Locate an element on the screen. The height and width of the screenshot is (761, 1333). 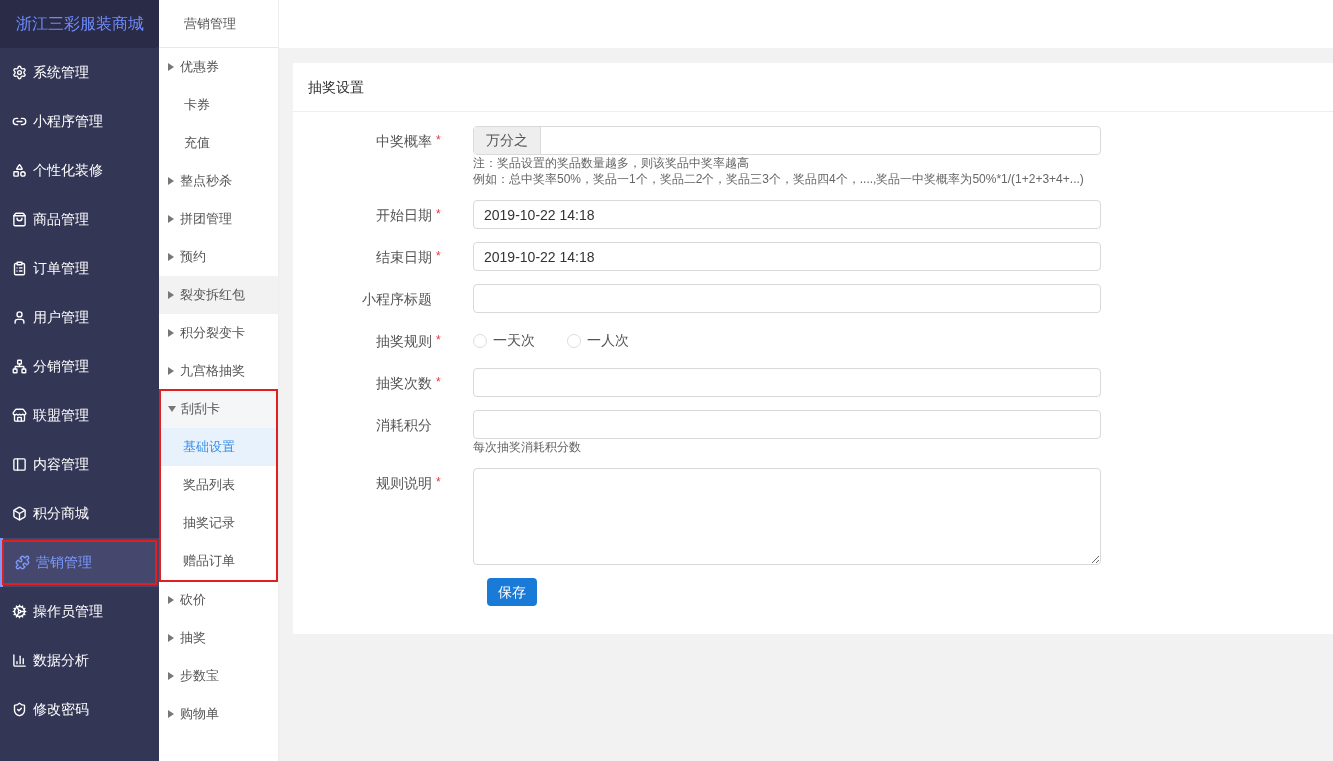
submenu-group: 抽奖 is located at coordinates (218, 638).